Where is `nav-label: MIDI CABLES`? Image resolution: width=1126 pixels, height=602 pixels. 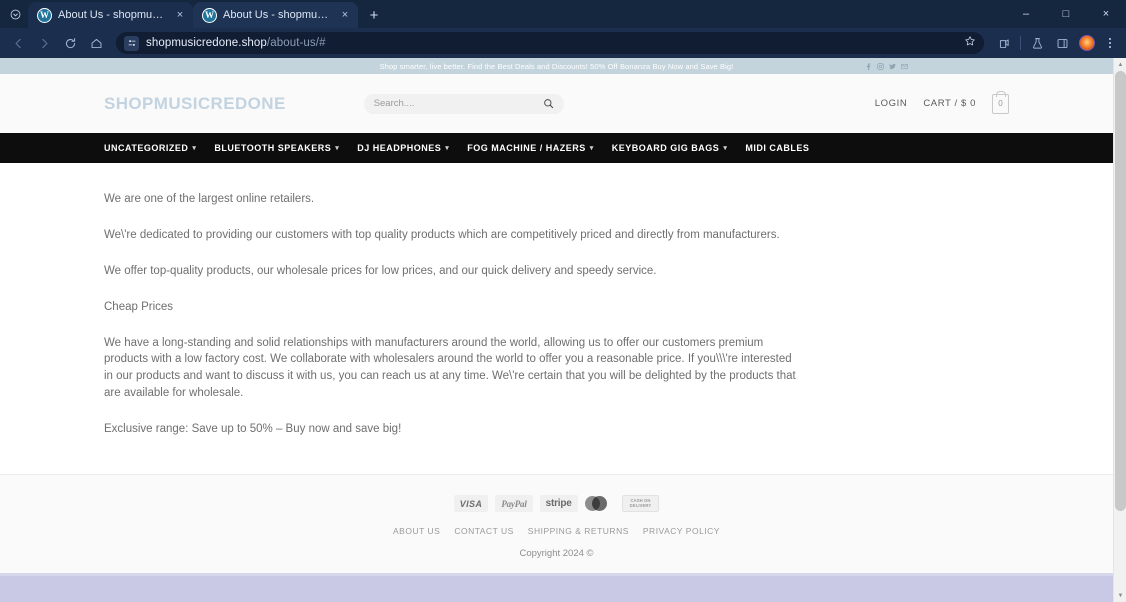 nav-label: MIDI CABLES is located at coordinates (777, 148).